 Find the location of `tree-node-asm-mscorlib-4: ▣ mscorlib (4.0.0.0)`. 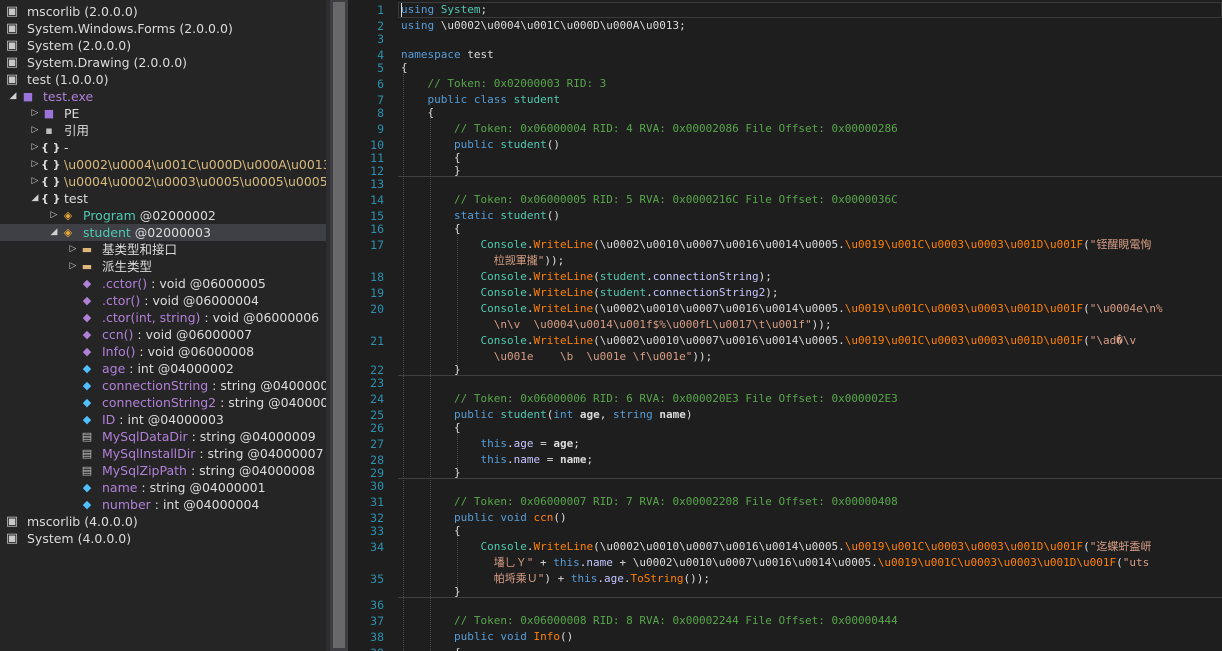

tree-node-asm-mscorlib-4: ▣ mscorlib (4.0.0.0) is located at coordinates (163, 521).